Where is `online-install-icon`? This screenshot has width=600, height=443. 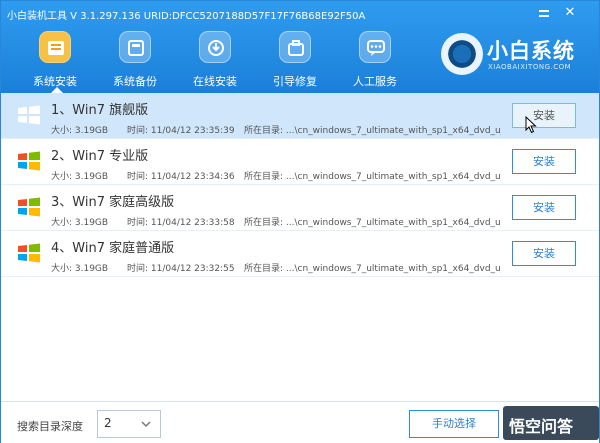
online-install-icon is located at coordinates (215, 47).